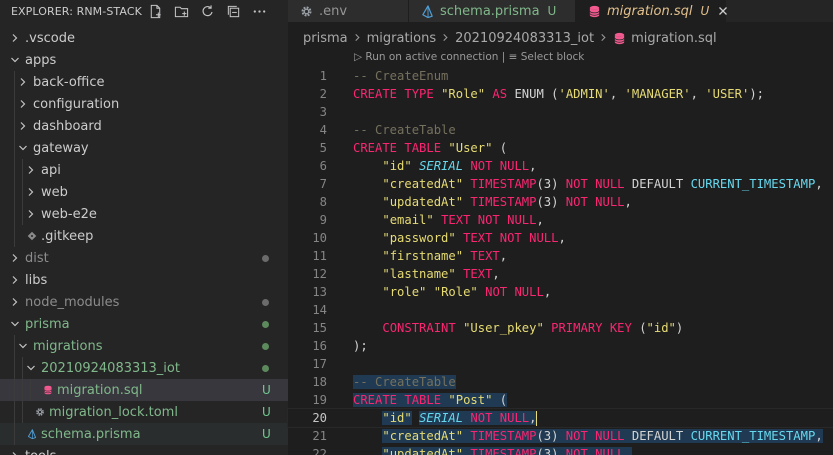 Image resolution: width=833 pixels, height=455 pixels. Describe the element at coordinates (144, 38) in the screenshot. I see `folder-vscode: .vscode` at that location.